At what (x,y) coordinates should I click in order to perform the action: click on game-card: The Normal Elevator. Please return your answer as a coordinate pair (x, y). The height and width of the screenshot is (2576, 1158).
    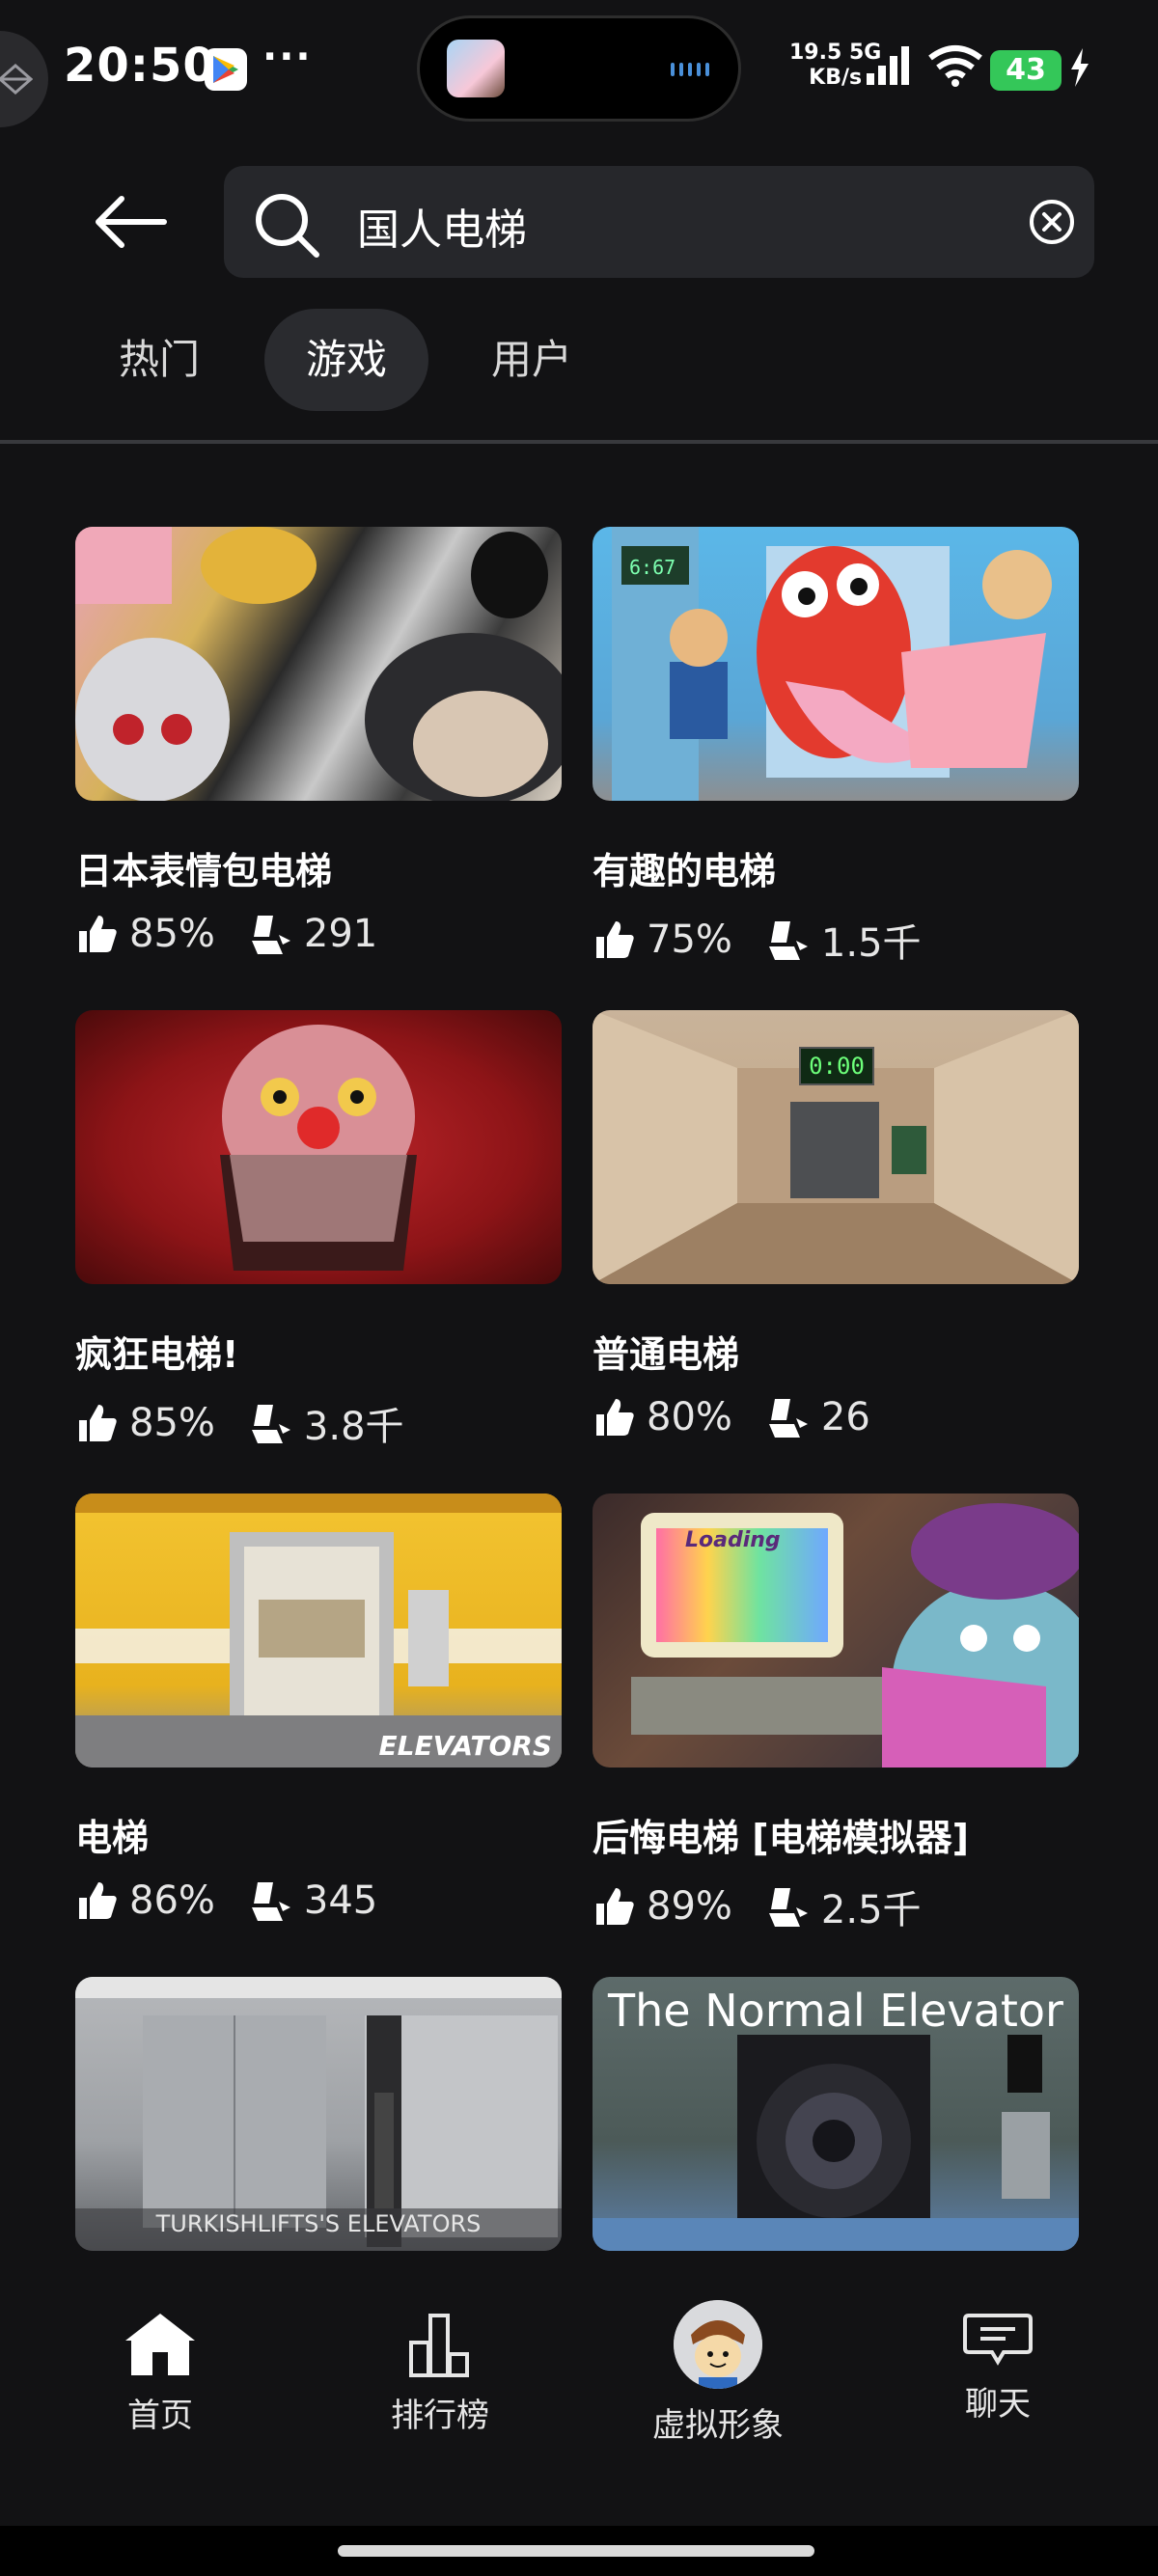
    Looking at the image, I should click on (836, 2114).